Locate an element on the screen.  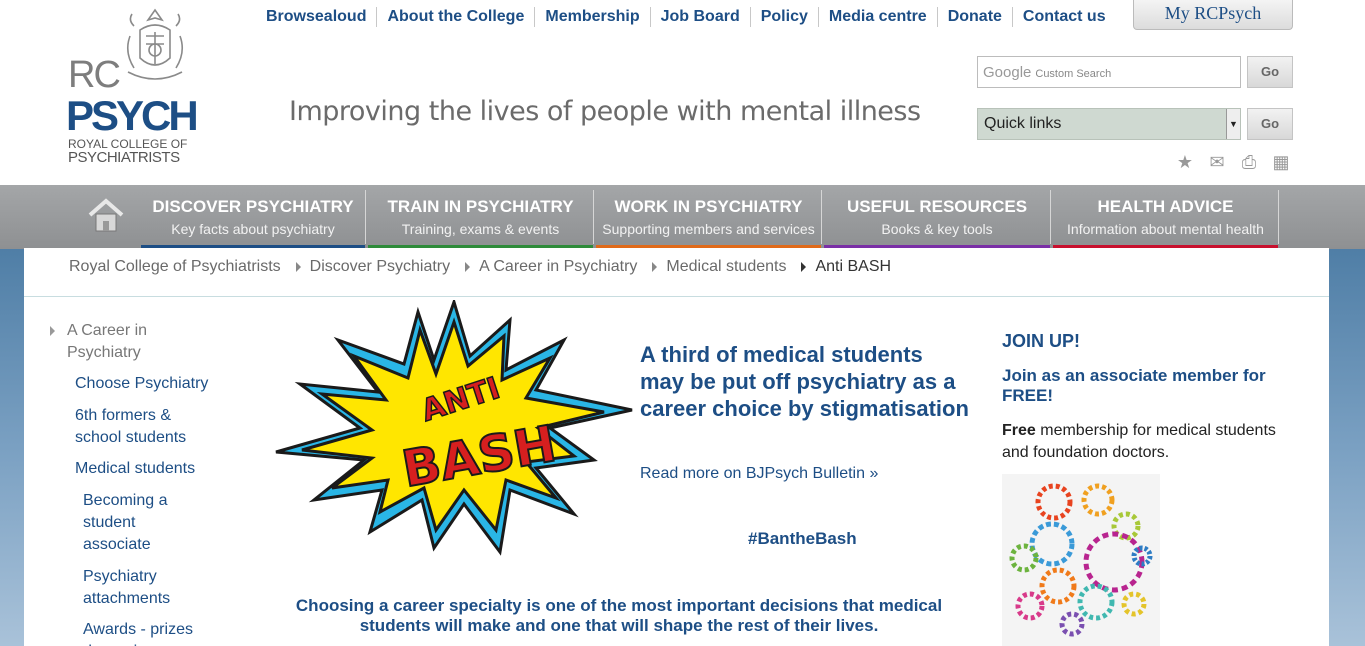
dropdown-arrow-icon: ▼ is located at coordinates (1233, 124).